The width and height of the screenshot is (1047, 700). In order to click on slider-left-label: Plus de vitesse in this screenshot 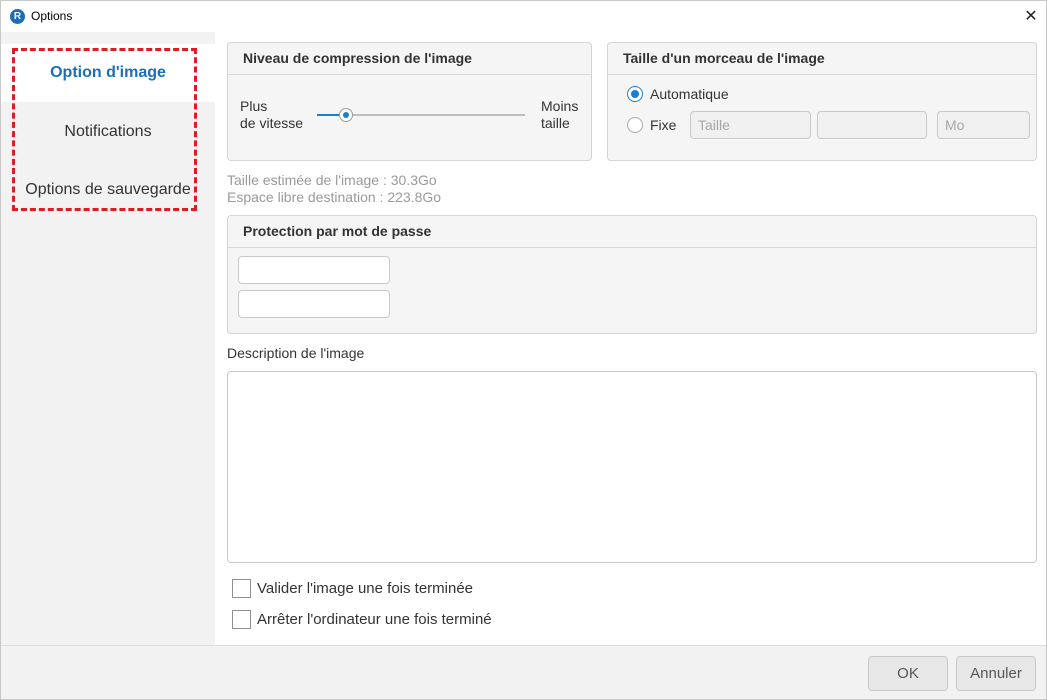, I will do `click(271, 115)`.